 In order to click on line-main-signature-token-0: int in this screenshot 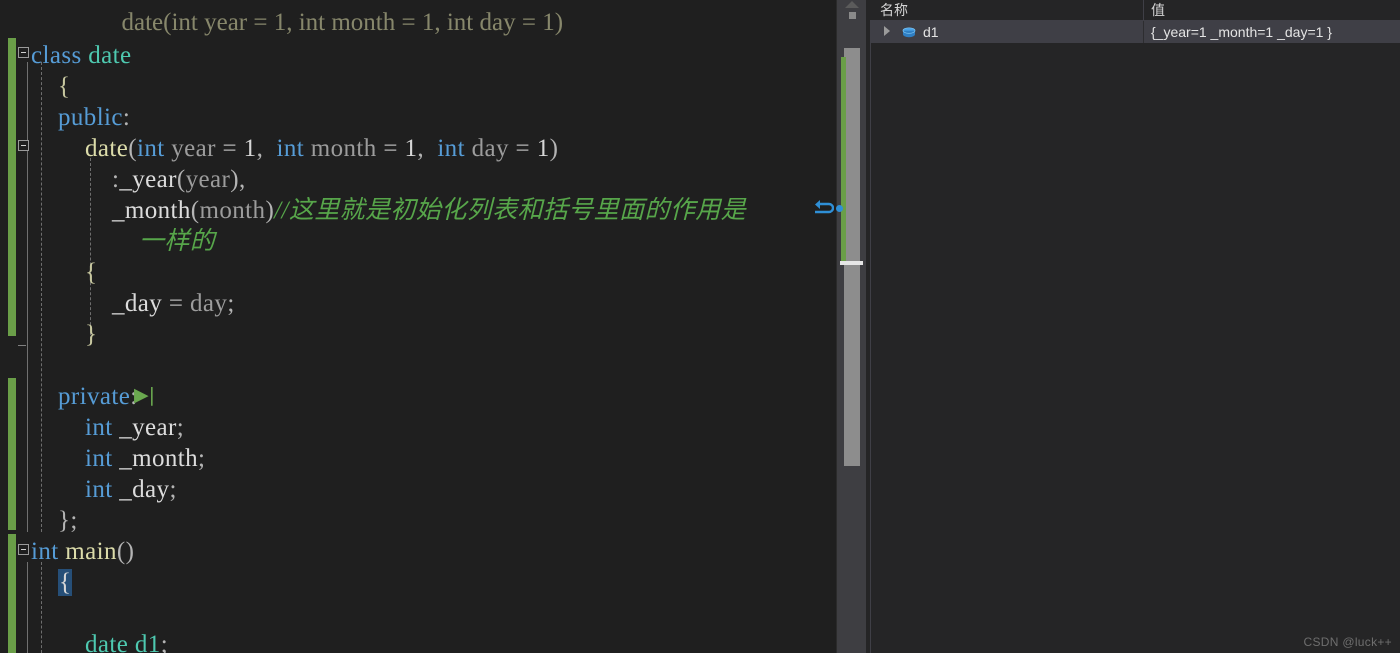, I will do `click(45, 551)`.